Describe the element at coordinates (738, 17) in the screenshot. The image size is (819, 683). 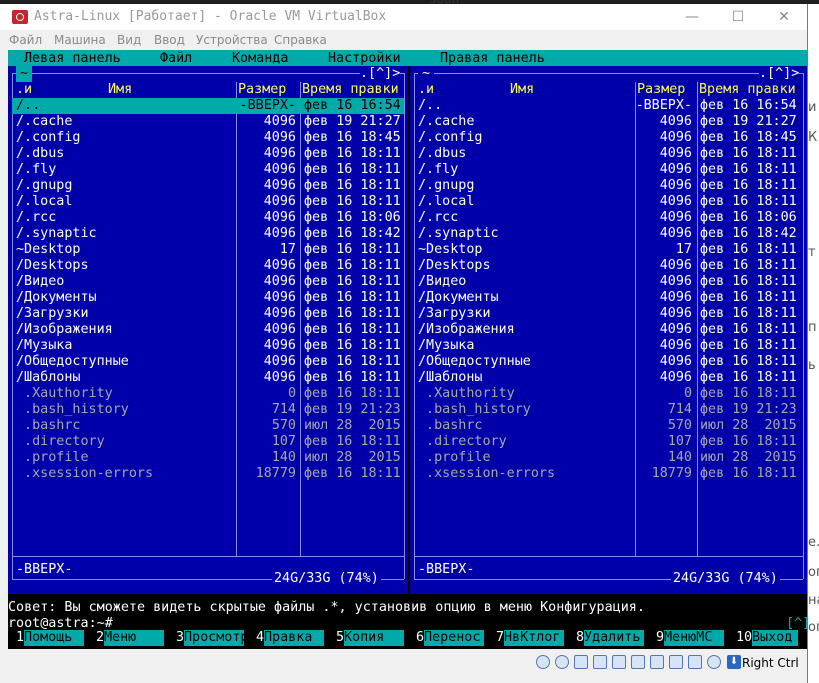
I see `maximize-button: ☐` at that location.